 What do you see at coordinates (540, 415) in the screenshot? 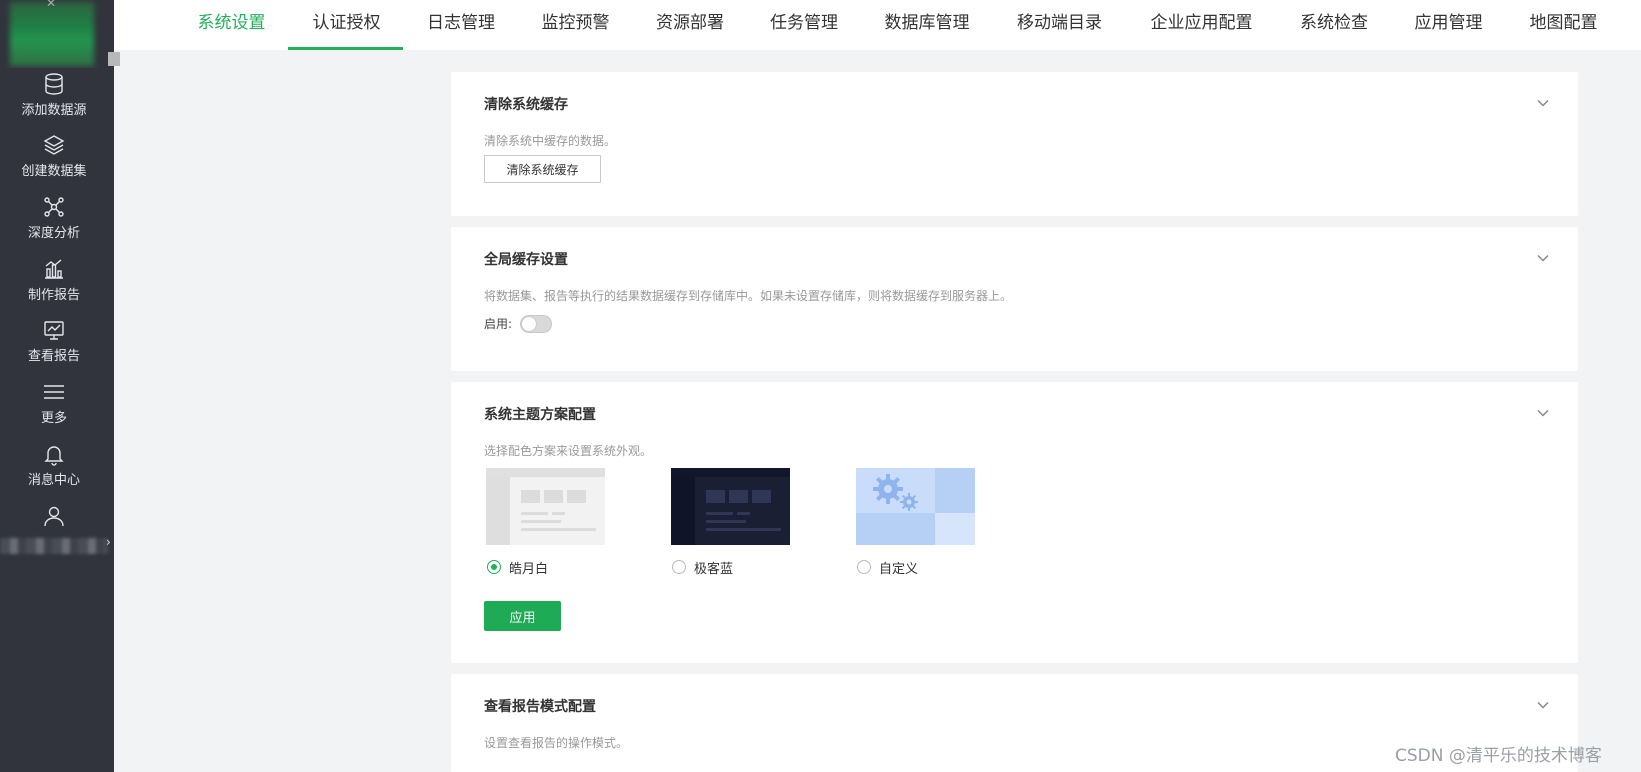
I see `card-title: 系统主题方案配置` at bounding box center [540, 415].